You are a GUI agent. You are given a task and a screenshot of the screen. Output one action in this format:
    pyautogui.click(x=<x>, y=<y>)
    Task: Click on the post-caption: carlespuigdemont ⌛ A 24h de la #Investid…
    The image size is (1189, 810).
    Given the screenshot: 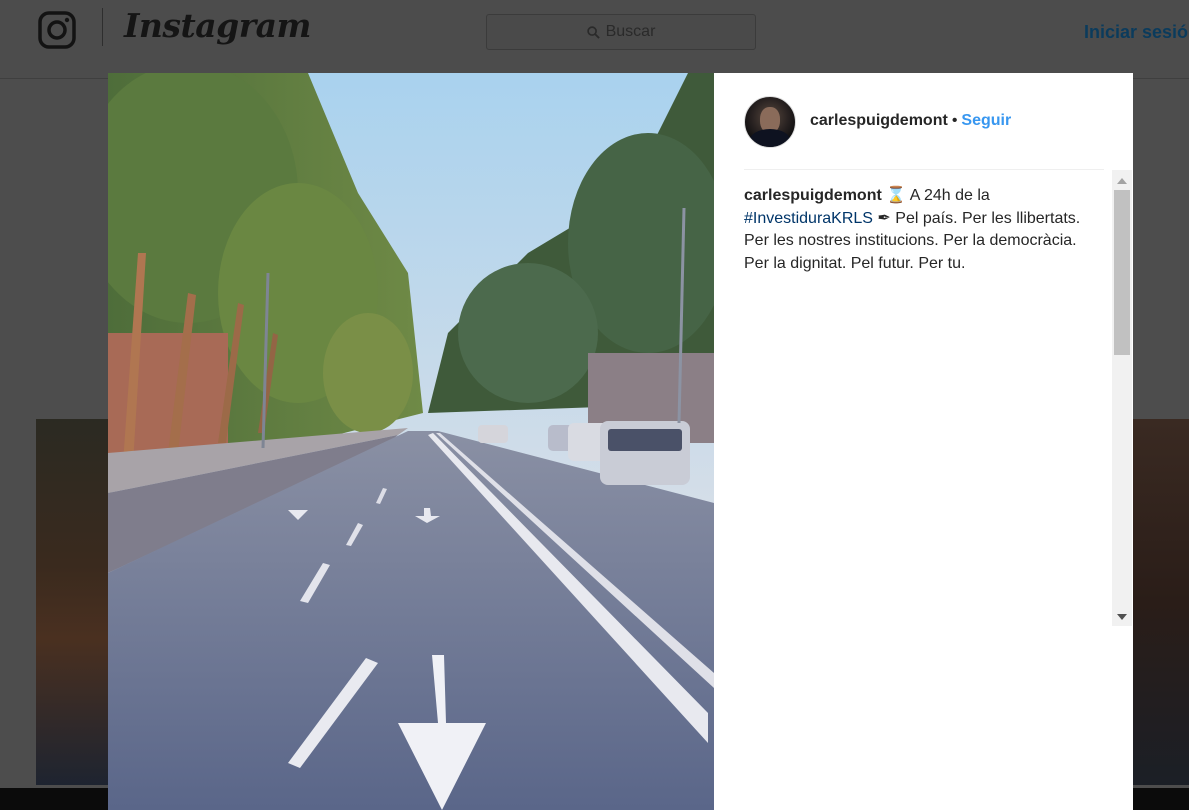 What is the action you would take?
    pyautogui.click(x=916, y=230)
    